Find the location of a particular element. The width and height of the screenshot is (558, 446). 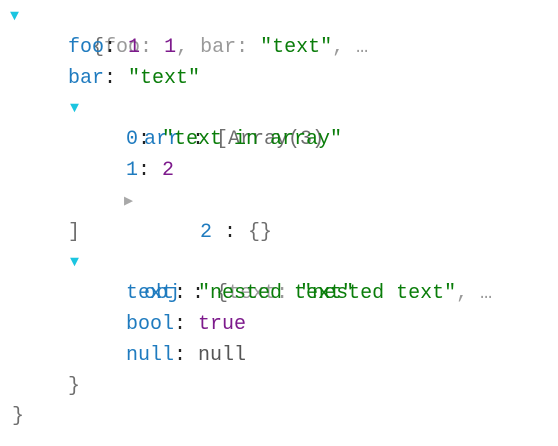

property-bar: bar: "text" is located at coordinates (134, 78).